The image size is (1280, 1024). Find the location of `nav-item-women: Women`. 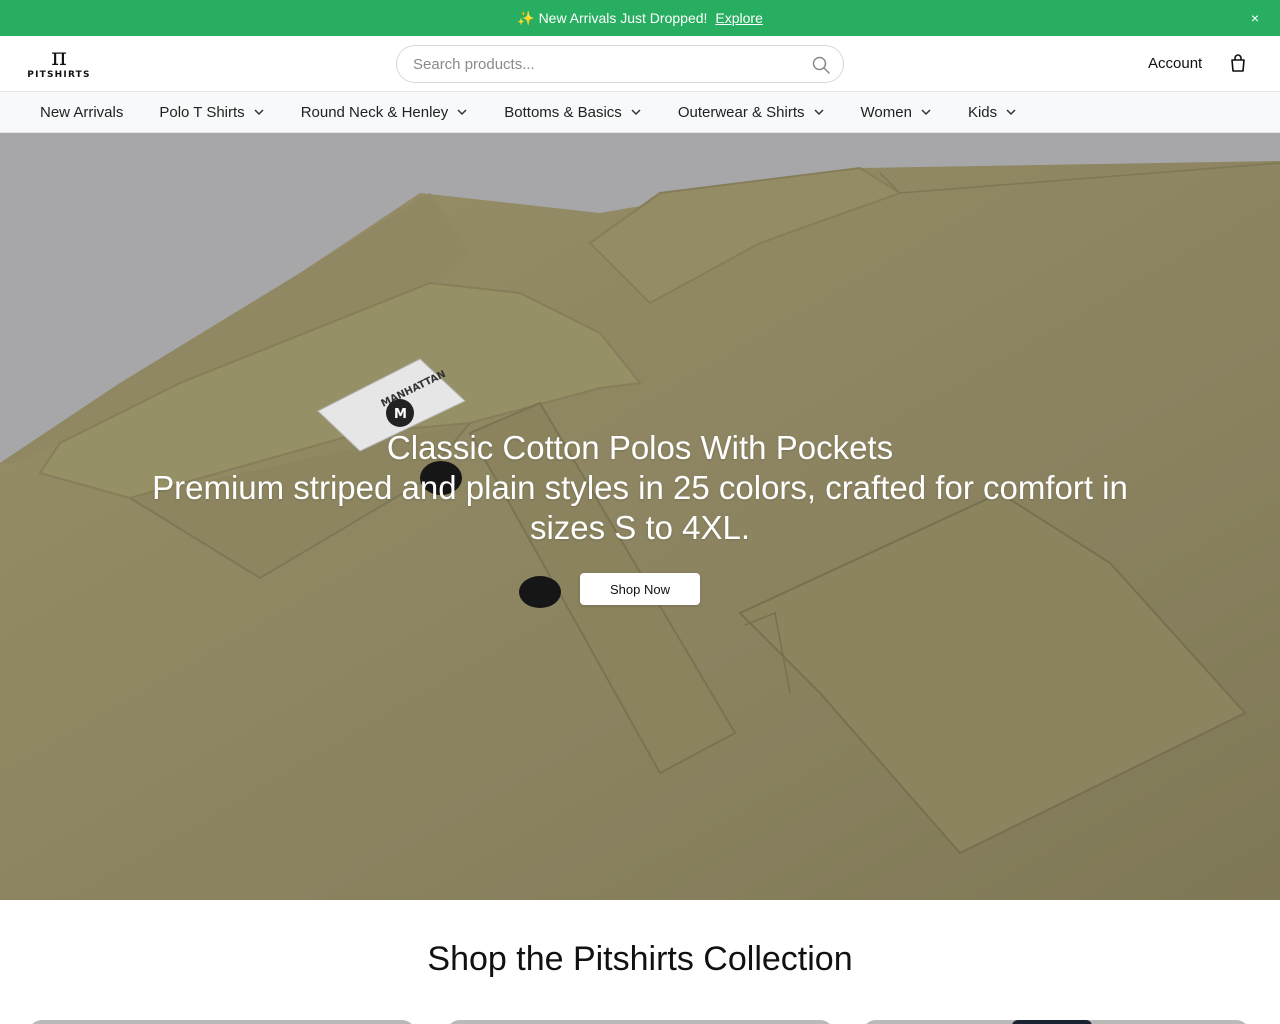

nav-item-women: Women is located at coordinates (896, 112).